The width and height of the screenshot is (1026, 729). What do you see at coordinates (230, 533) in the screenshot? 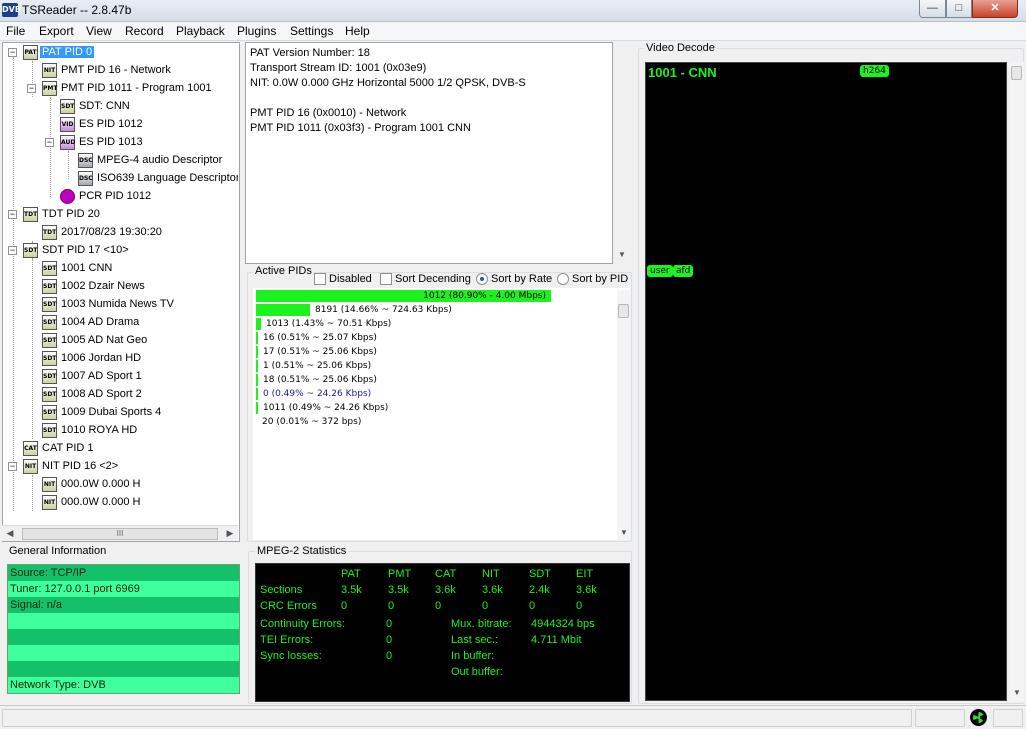
I see `scroll-right-icon: ▶` at bounding box center [230, 533].